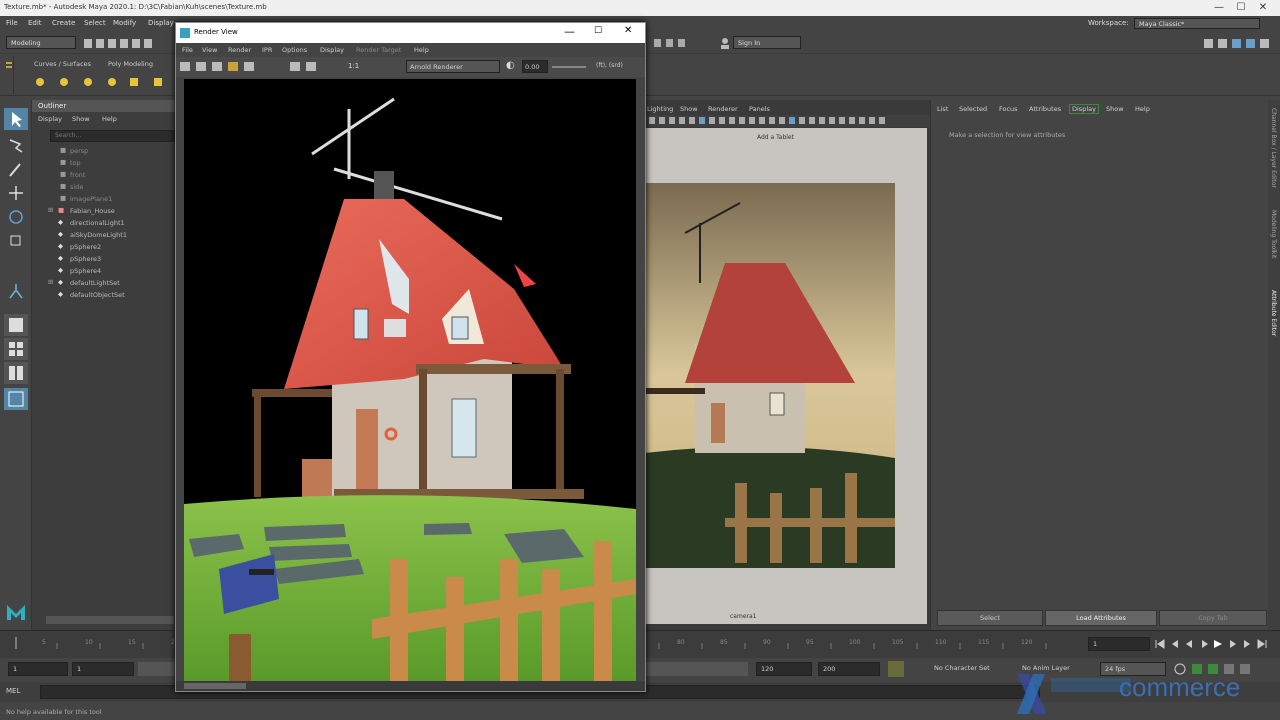 The width and height of the screenshot is (1280, 720). Describe the element at coordinates (378, 50) in the screenshot. I see `rv-menu-render-target: Render Target` at that location.